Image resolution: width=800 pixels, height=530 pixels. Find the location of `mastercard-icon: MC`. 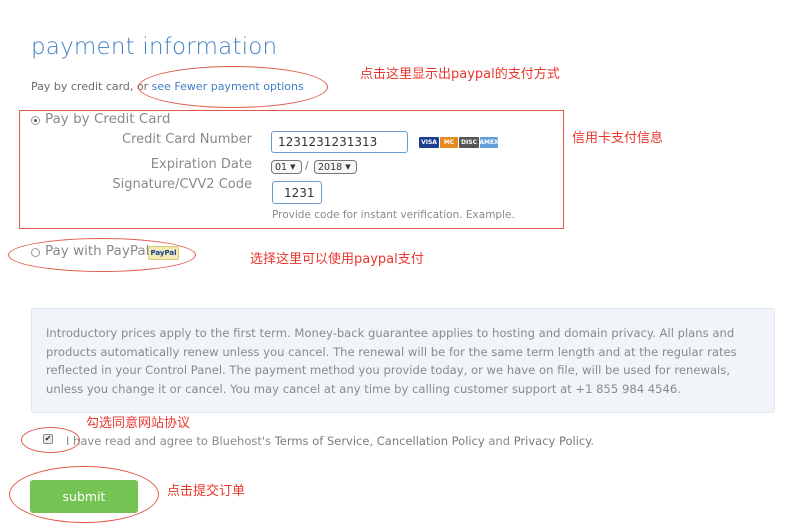

mastercard-icon: MC is located at coordinates (449, 142).